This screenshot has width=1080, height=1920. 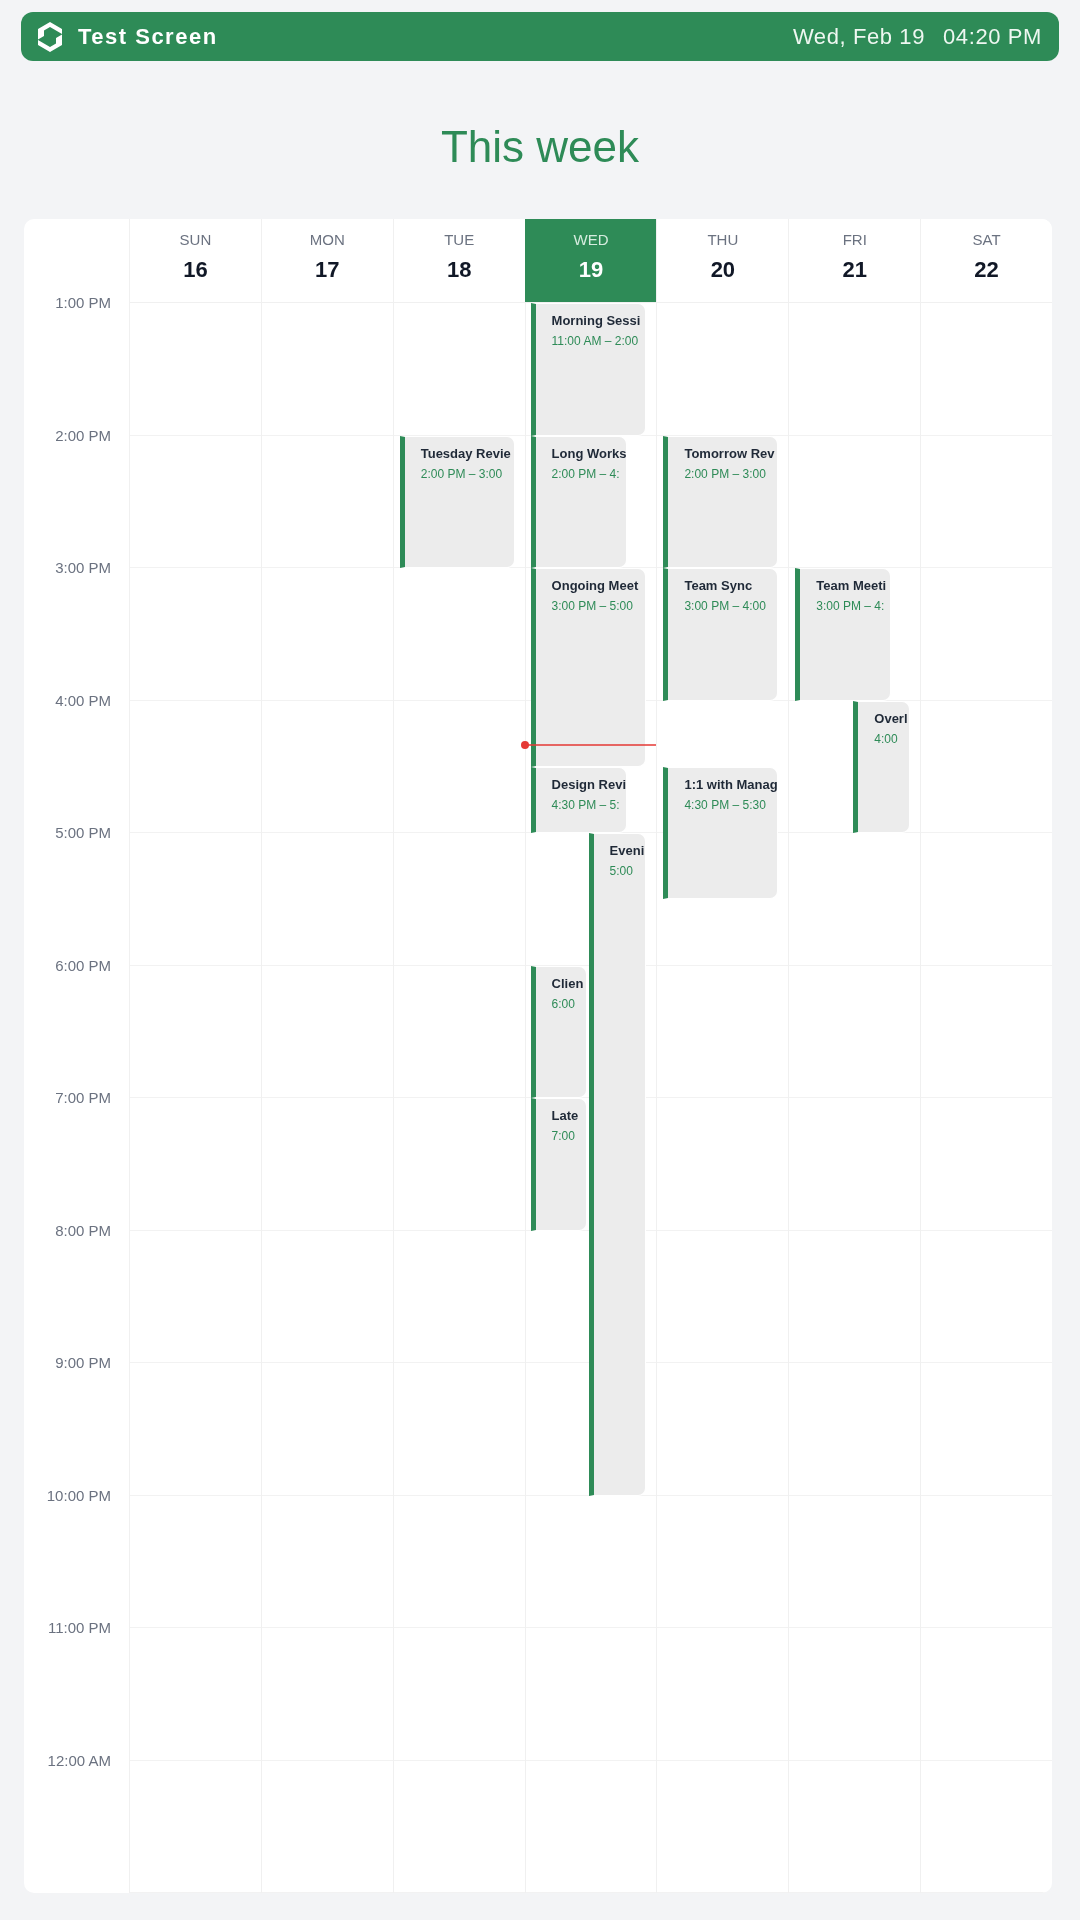 What do you see at coordinates (563, 1003) in the screenshot?
I see `event-time: 6:00` at bounding box center [563, 1003].